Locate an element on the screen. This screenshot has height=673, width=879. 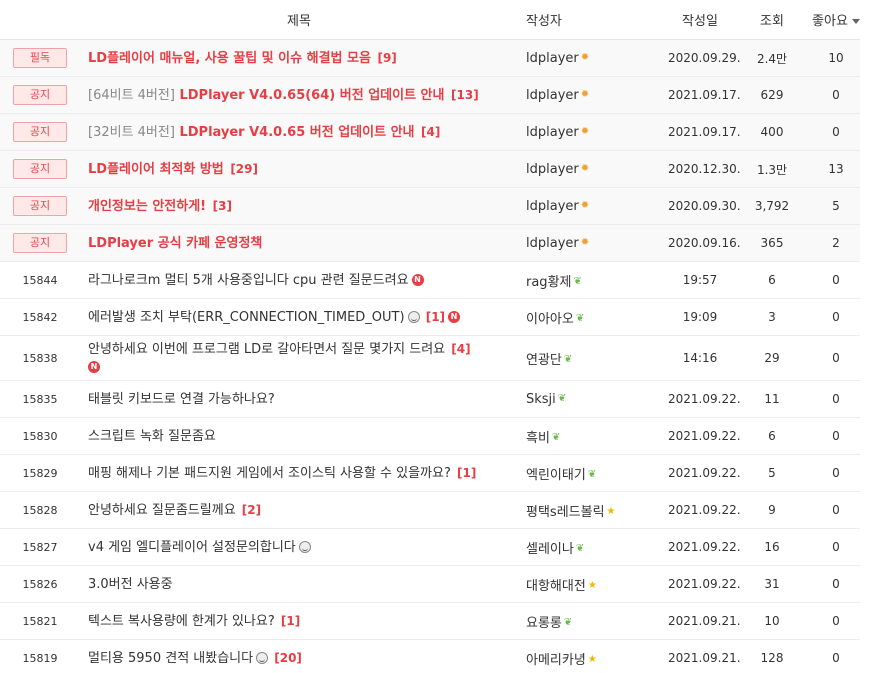
sprout-icon: ❦ is located at coordinates (568, 359).